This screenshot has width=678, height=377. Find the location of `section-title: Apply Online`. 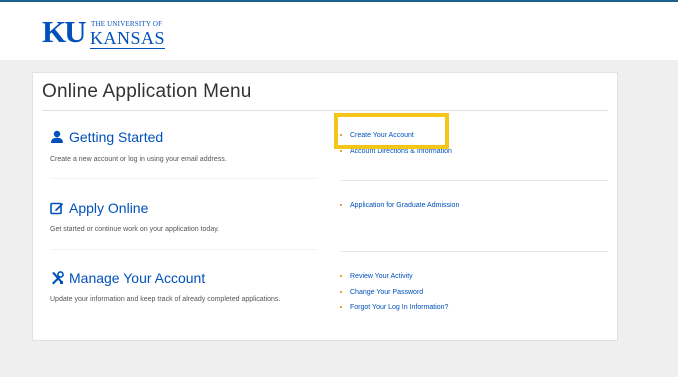

section-title: Apply Online is located at coordinates (109, 208).